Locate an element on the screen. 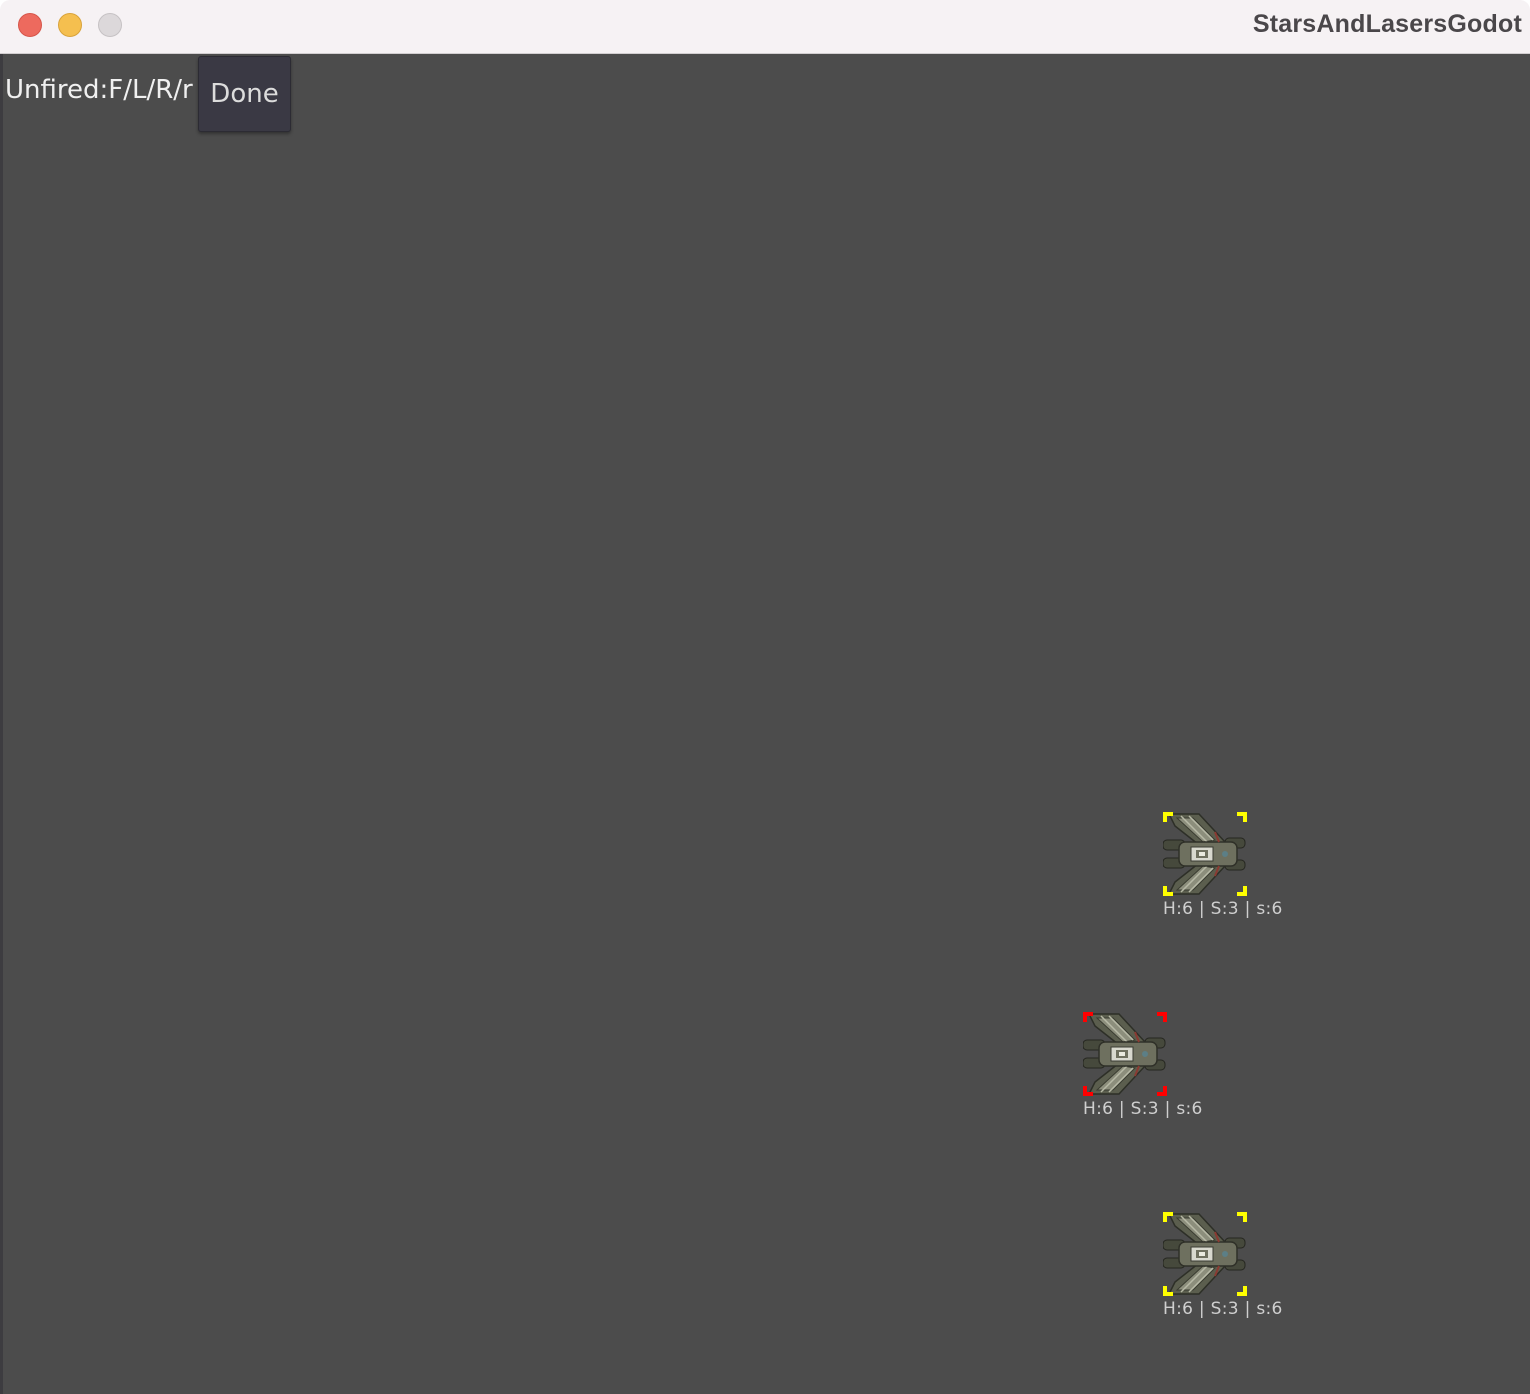  ship-3: H:6 | S:3 | s:6 is located at coordinates (1222, 1265).